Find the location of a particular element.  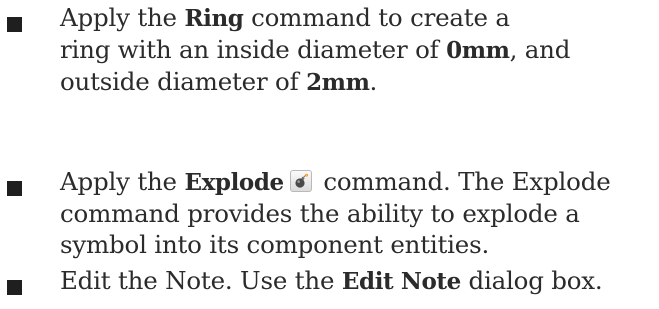

text-segment: dialog box. is located at coordinates (531, 280).